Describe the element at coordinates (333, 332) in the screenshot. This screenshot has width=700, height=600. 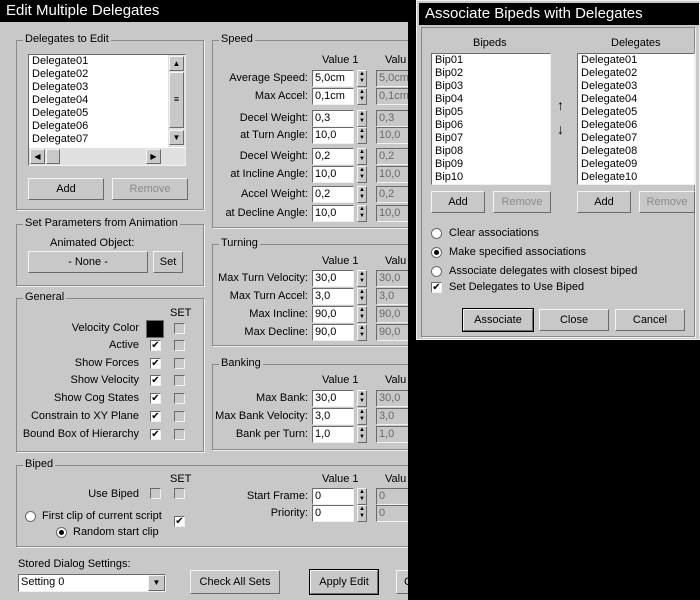
I see `turning-value1-field: 90,0` at that location.